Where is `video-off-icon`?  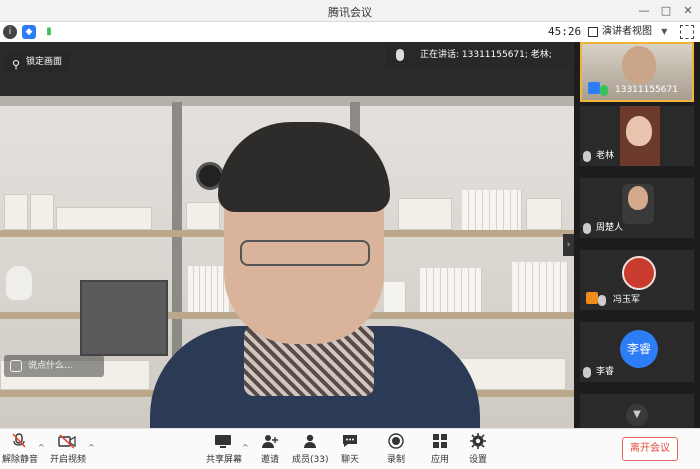
video-off-icon is located at coordinates (67, 441).